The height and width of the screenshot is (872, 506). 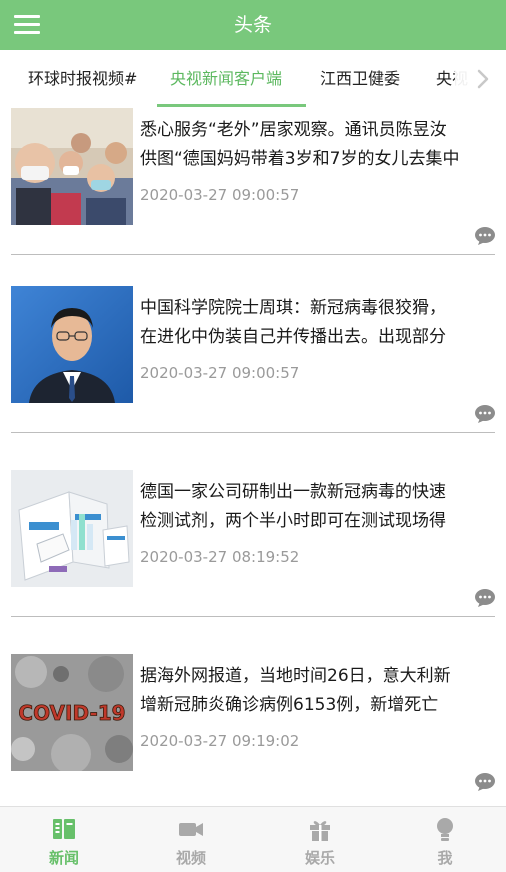 I want to click on active-tab-indicator, so click(x=231, y=105).